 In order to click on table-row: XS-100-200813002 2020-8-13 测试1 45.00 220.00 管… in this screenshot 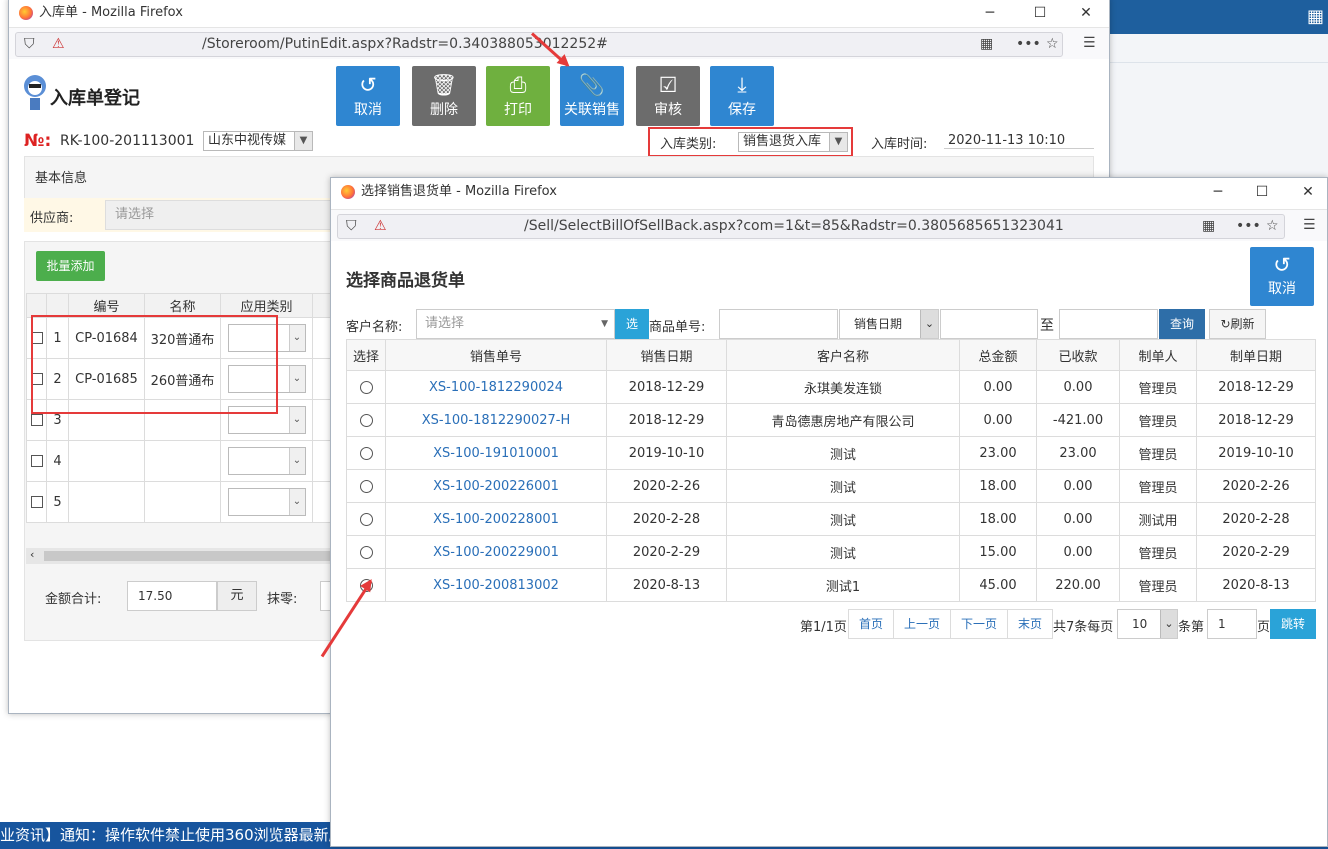, I will do `click(831, 585)`.